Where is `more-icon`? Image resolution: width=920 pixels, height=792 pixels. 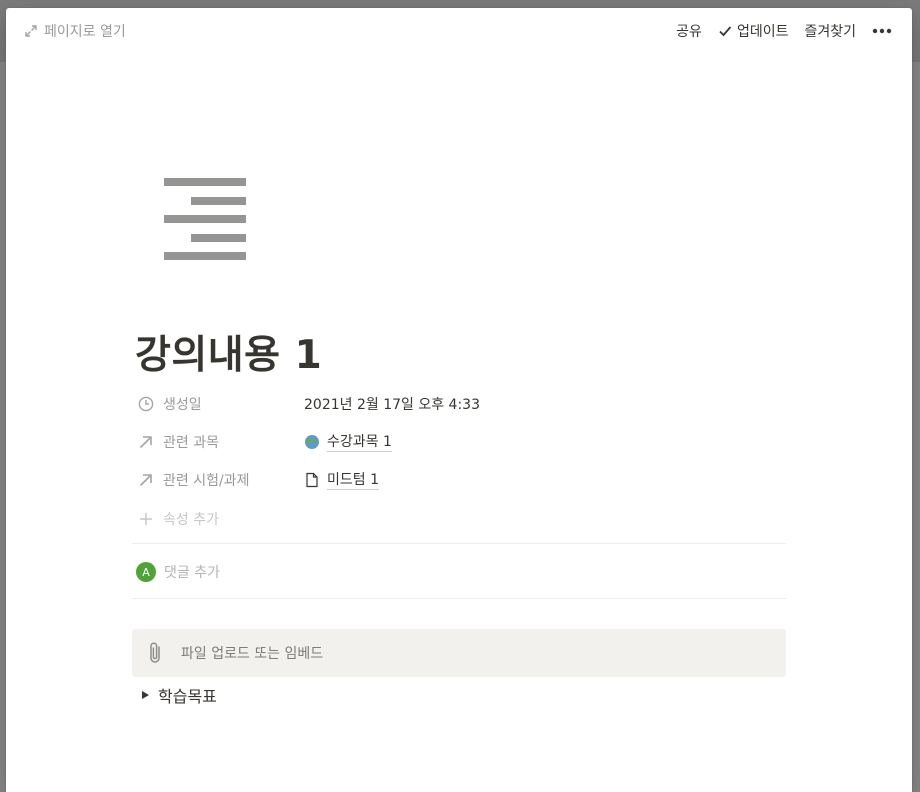
more-icon is located at coordinates (882, 31).